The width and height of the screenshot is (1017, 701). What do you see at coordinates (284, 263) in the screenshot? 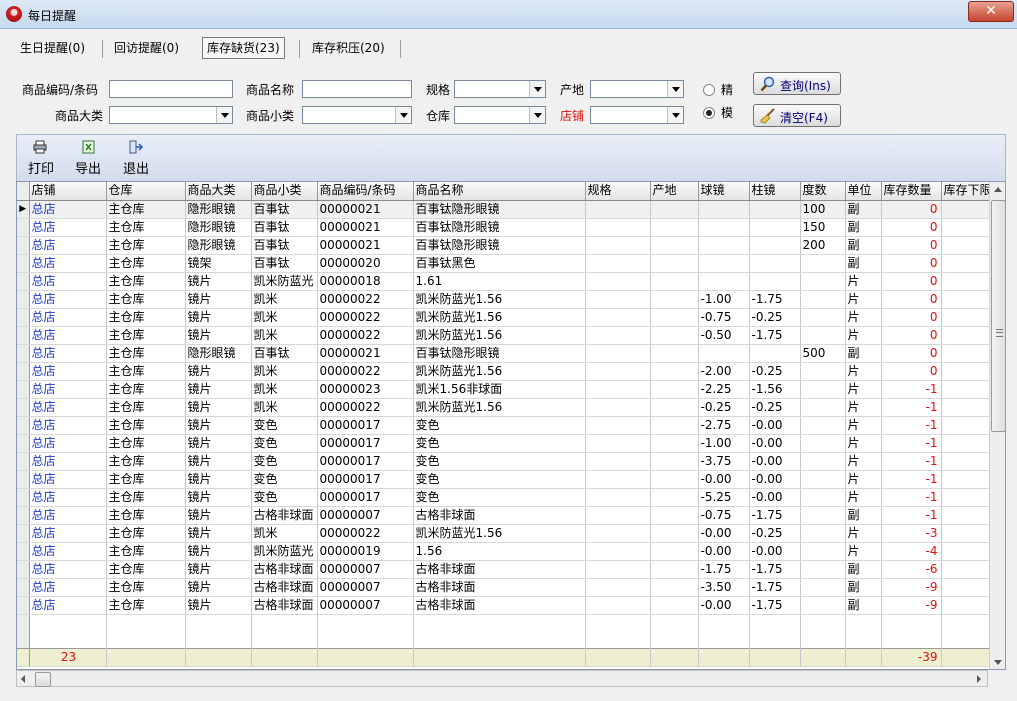
I see `table-cell: 百事钛` at bounding box center [284, 263].